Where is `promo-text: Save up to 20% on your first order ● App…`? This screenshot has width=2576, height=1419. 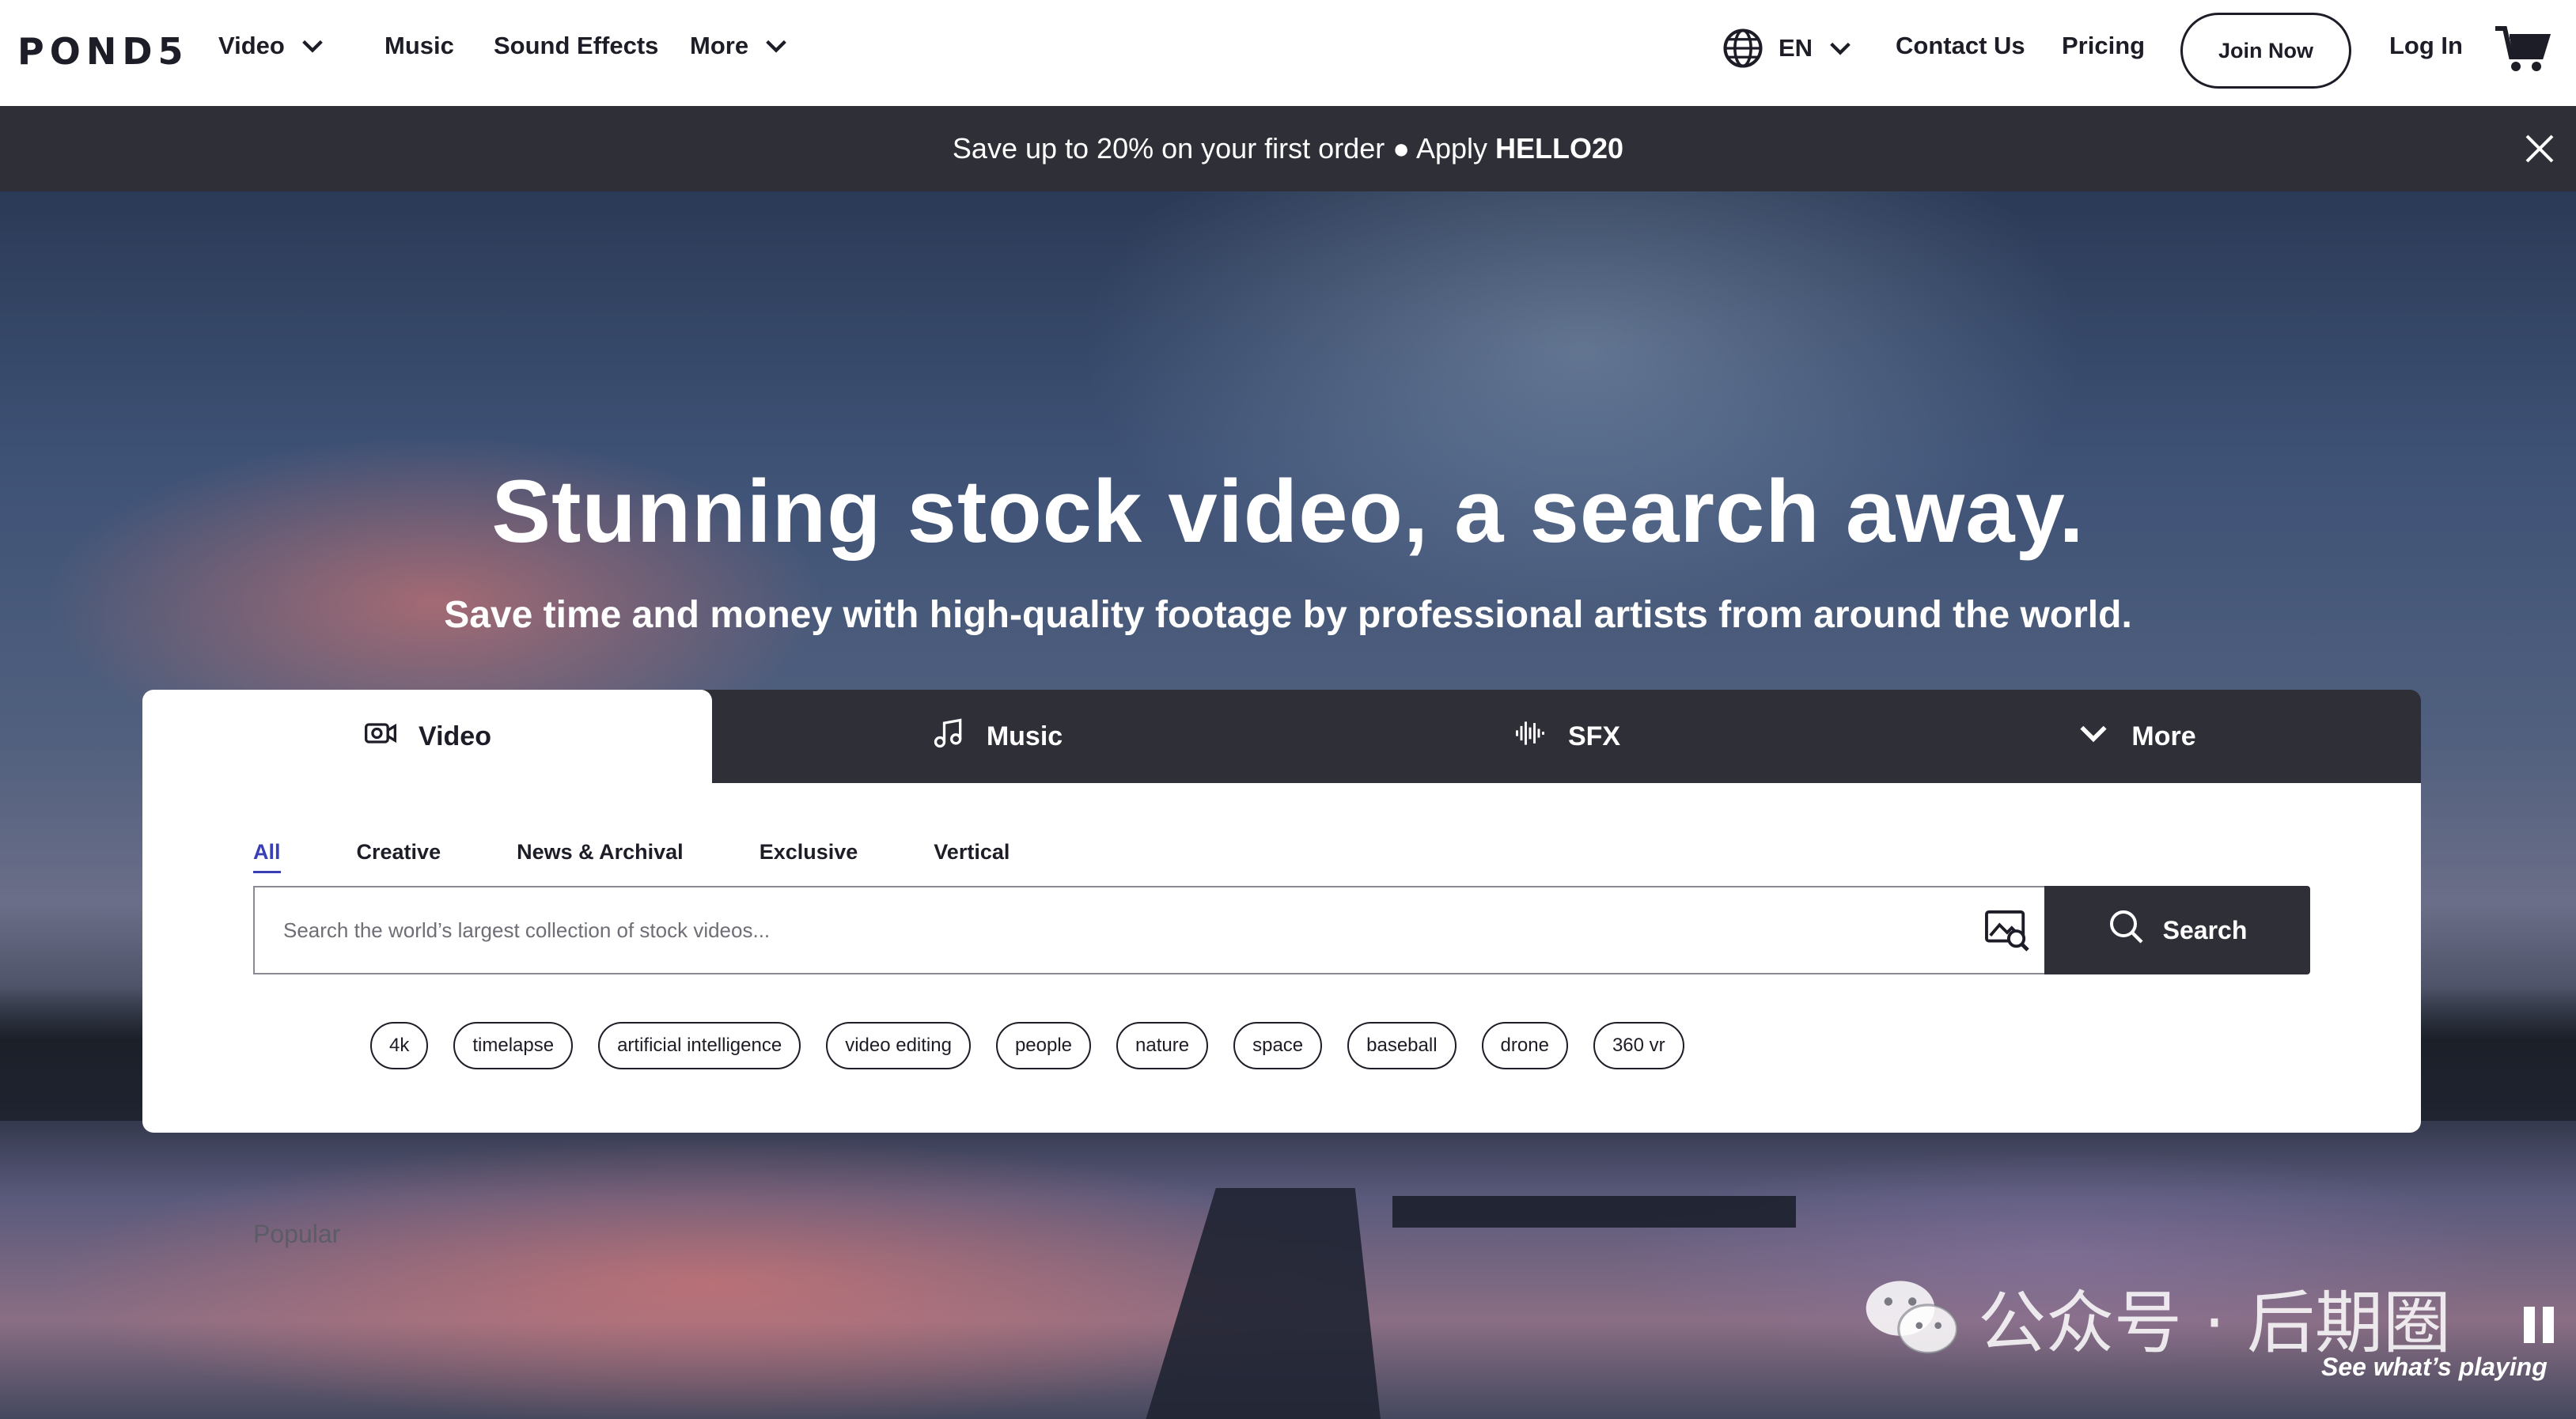 promo-text: Save up to 20% on your first order ● App… is located at coordinates (1220, 149).